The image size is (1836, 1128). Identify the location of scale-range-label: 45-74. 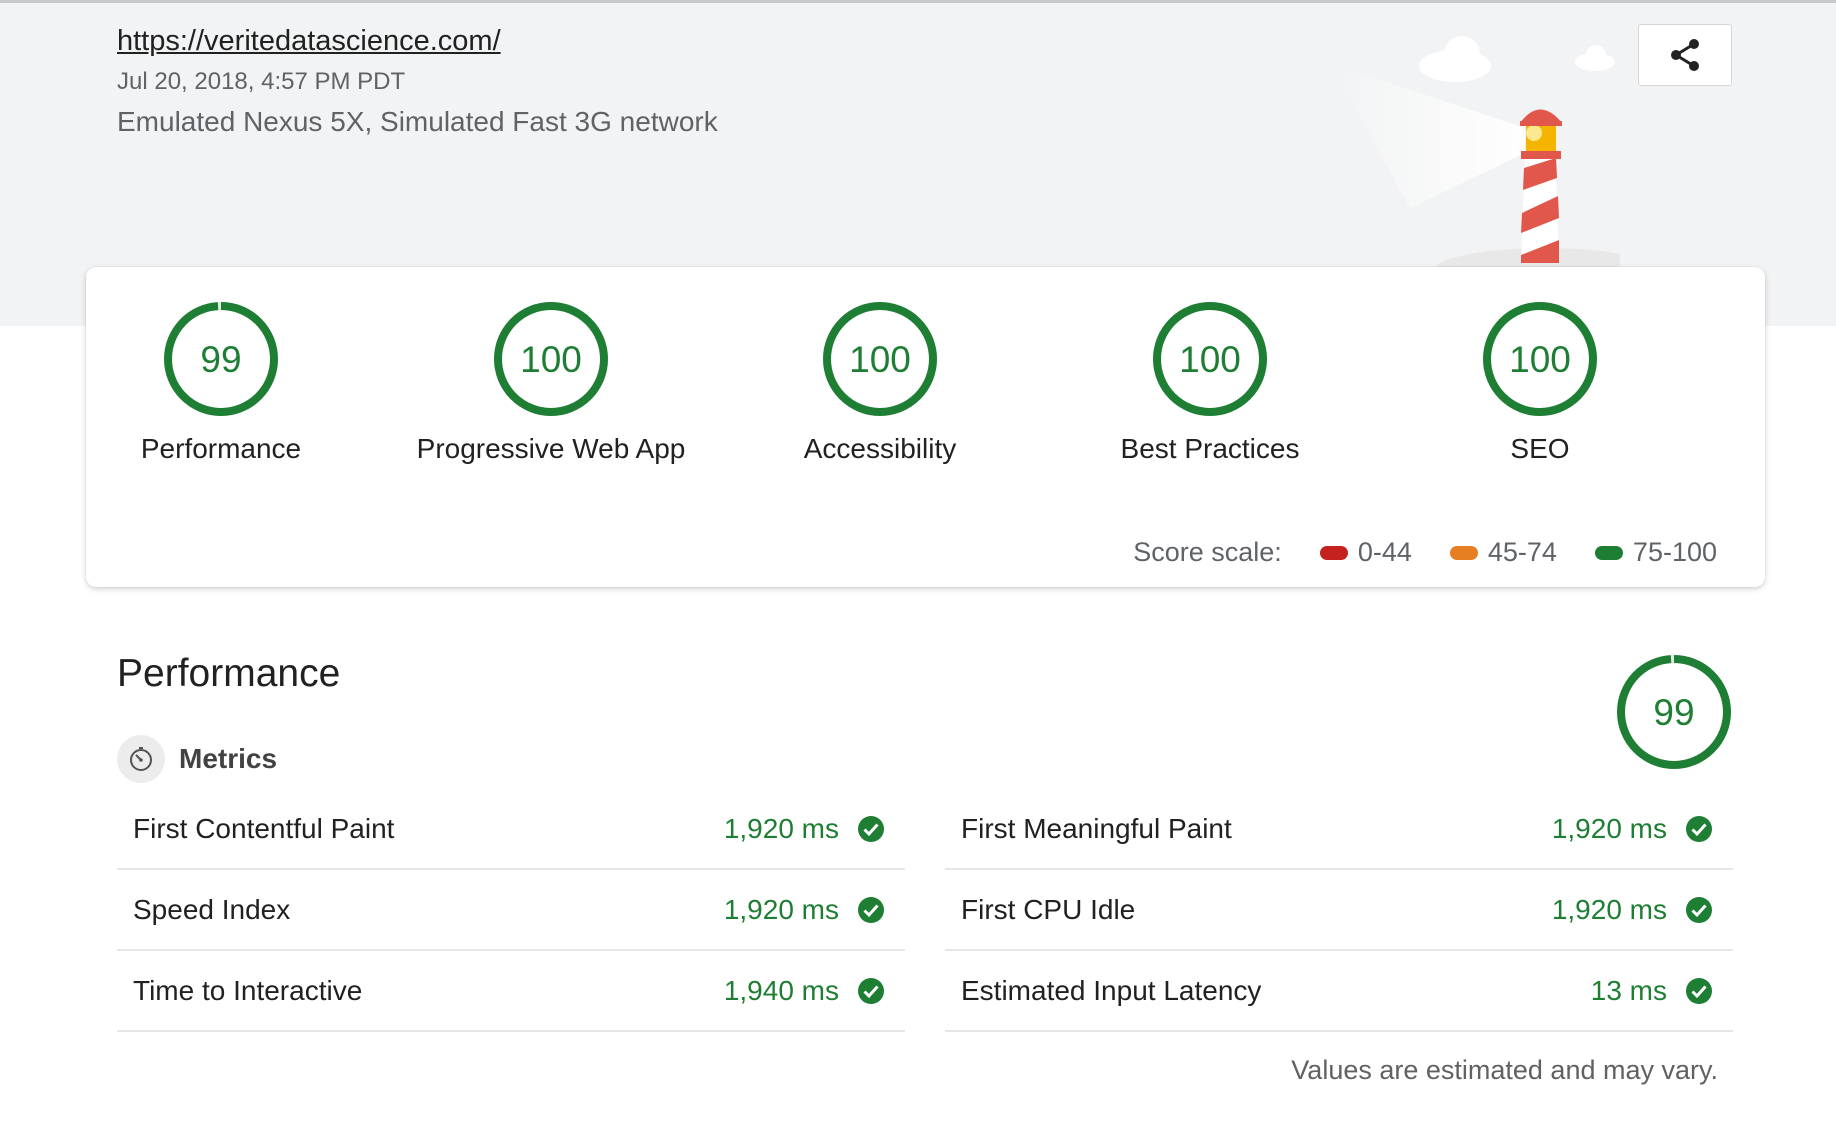
(1522, 552).